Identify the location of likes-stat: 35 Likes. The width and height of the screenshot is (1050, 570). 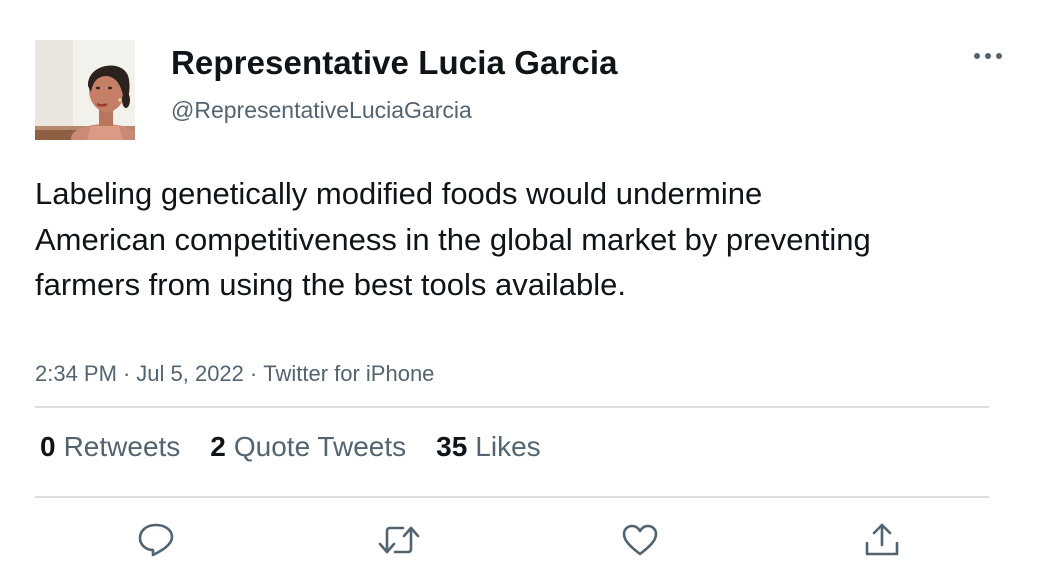
(488, 447).